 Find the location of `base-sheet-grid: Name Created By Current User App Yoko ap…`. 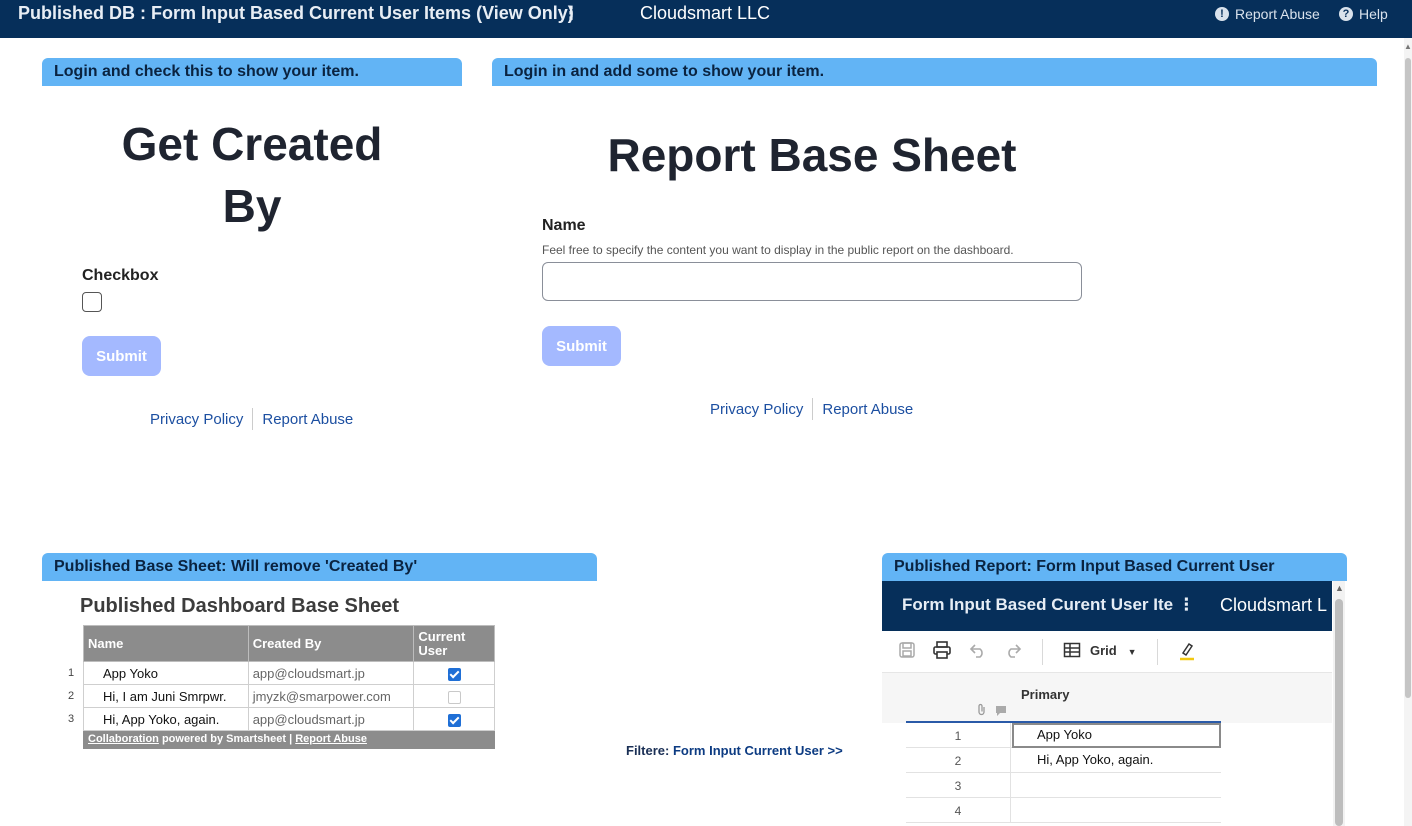

base-sheet-grid: Name Created By Current User App Yoko ap… is located at coordinates (289, 678).